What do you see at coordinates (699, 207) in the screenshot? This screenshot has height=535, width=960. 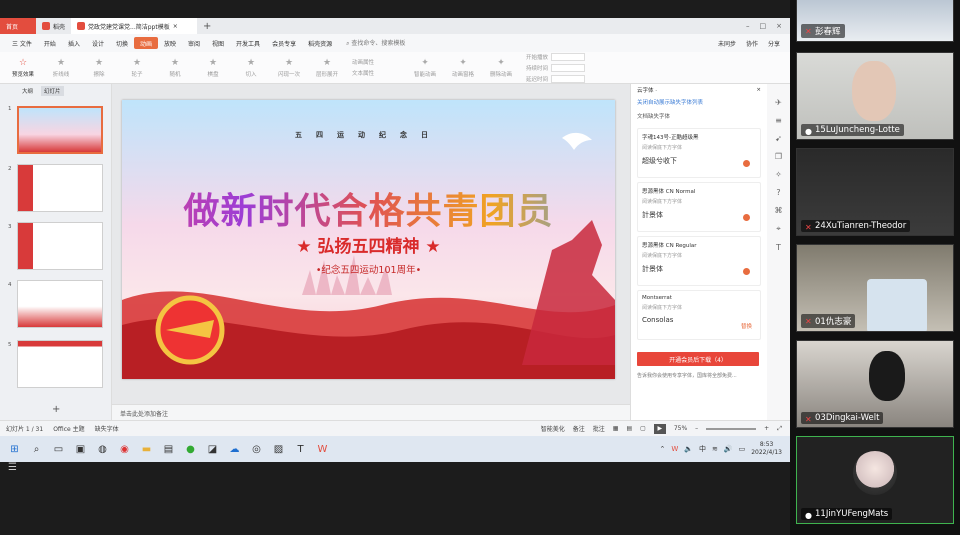 I see `font-card: 思源黑体 CN Normal 阅读保底下方字体 計景体` at bounding box center [699, 207].